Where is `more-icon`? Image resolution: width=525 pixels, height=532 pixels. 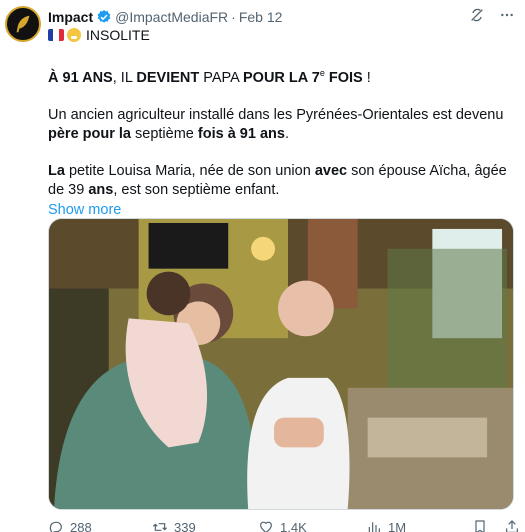
more-icon is located at coordinates (507, 15).